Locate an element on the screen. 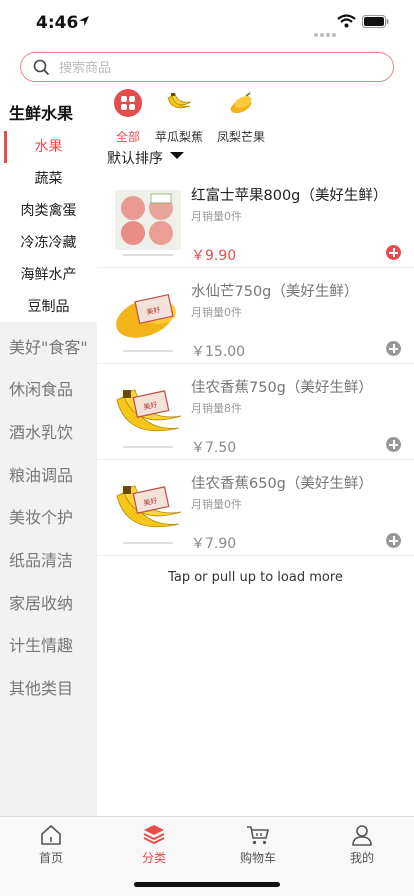  subcategory-item-frozen: 冷冻冷藏 is located at coordinates (48, 243).